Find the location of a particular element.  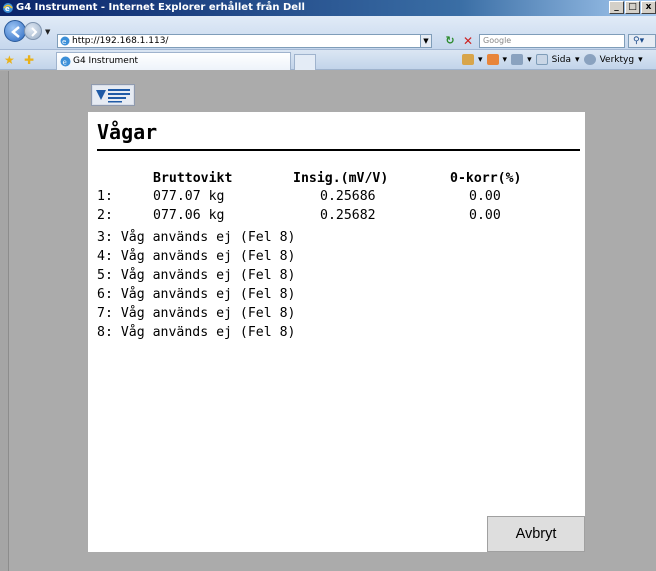

title-divider is located at coordinates (338, 150).